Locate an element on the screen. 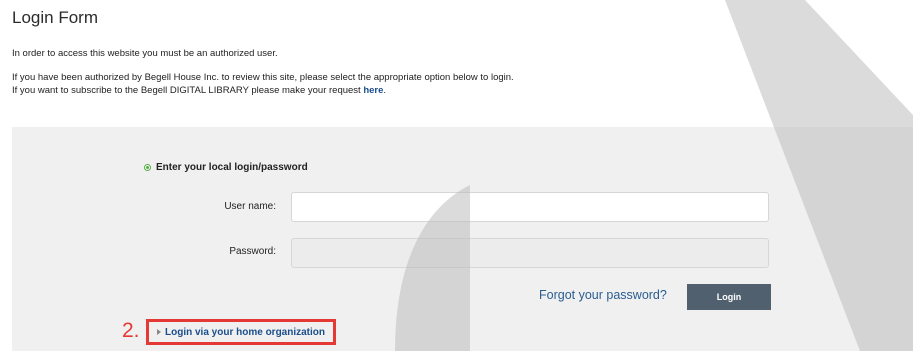 Image resolution: width=913 pixels, height=351 pixels. page-title: Login Form is located at coordinates (55, 17).